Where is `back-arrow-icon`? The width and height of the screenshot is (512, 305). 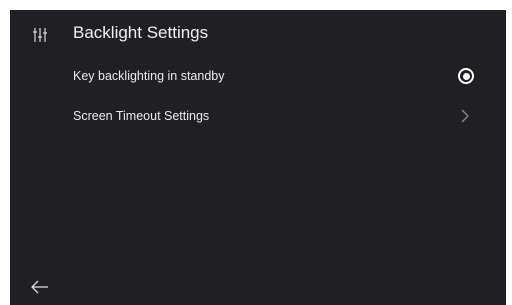 back-arrow-icon is located at coordinates (40, 287).